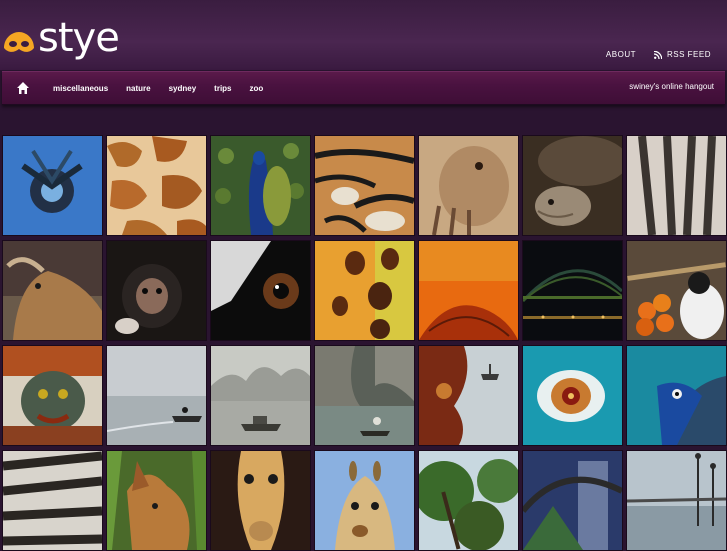  I want to click on thumbnail-giraffe-skin, so click(156, 185).